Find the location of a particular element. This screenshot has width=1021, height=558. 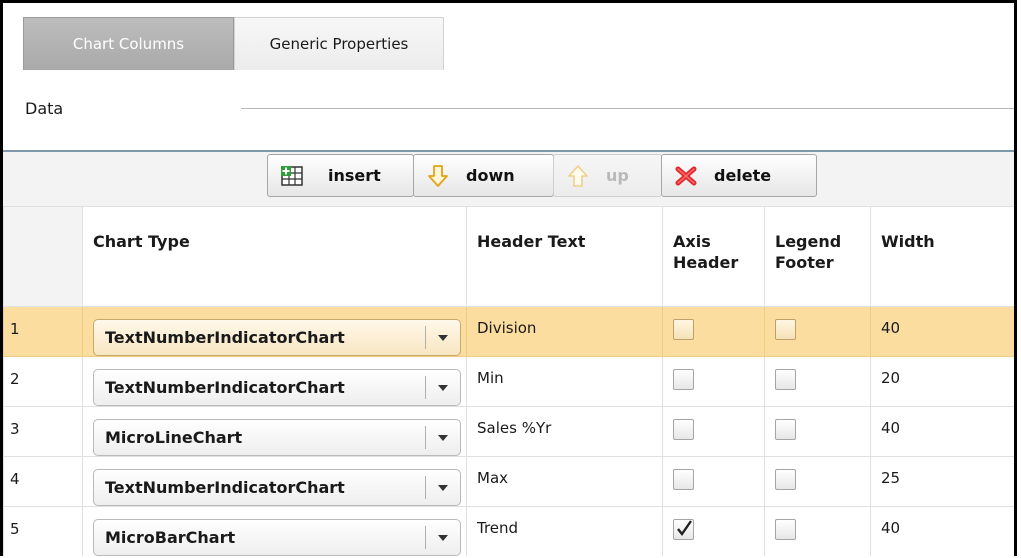

row-number: 5 is located at coordinates (43, 531).